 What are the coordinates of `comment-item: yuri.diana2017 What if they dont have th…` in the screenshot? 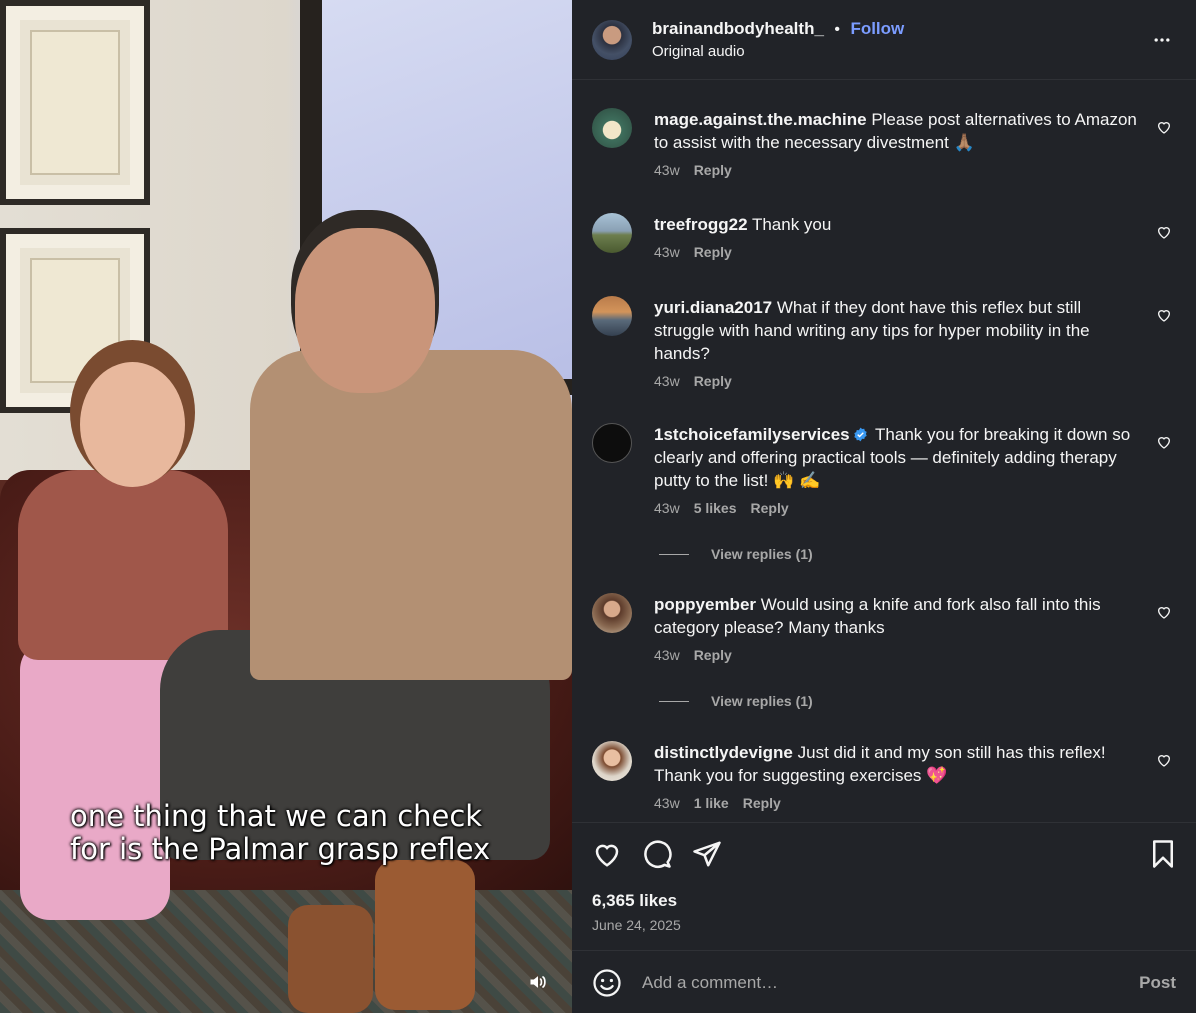 It's located at (882, 342).